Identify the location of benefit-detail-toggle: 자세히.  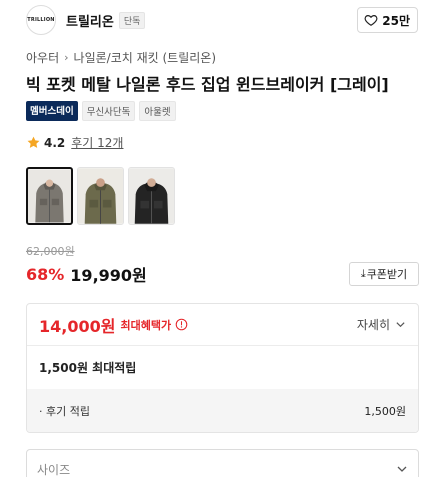
(381, 324).